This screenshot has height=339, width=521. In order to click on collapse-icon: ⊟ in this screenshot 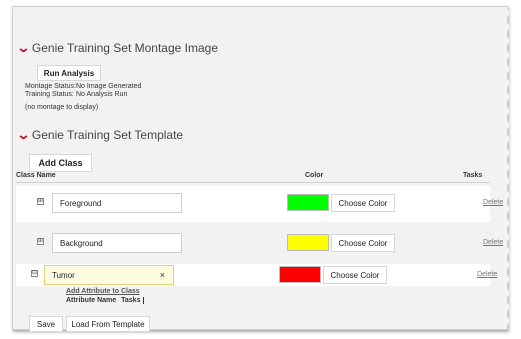, I will do `click(34, 273)`.